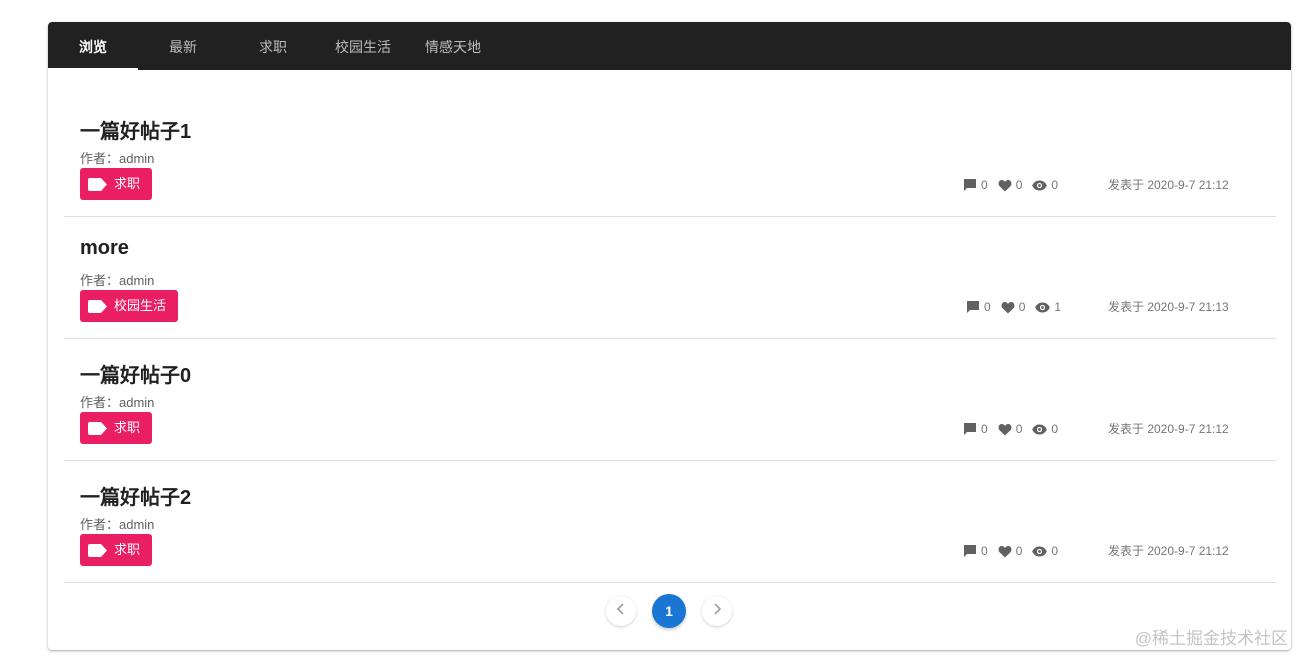 The width and height of the screenshot is (1306, 665). Describe the element at coordinates (1211, 638) in the screenshot. I see `watermark: @稀土掘金技术社区` at that location.